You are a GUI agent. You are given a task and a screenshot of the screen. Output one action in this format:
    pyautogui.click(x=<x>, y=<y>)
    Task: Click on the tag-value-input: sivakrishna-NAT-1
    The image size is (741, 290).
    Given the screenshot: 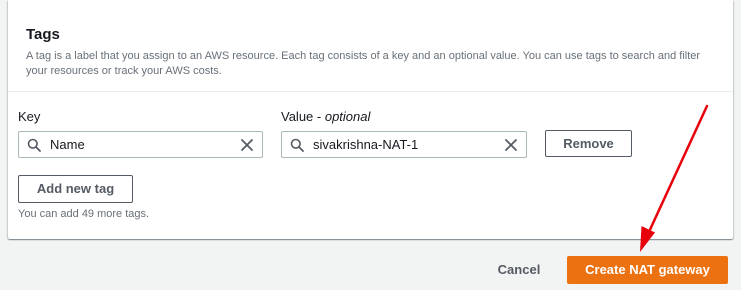 What is the action you would take?
    pyautogui.click(x=404, y=144)
    